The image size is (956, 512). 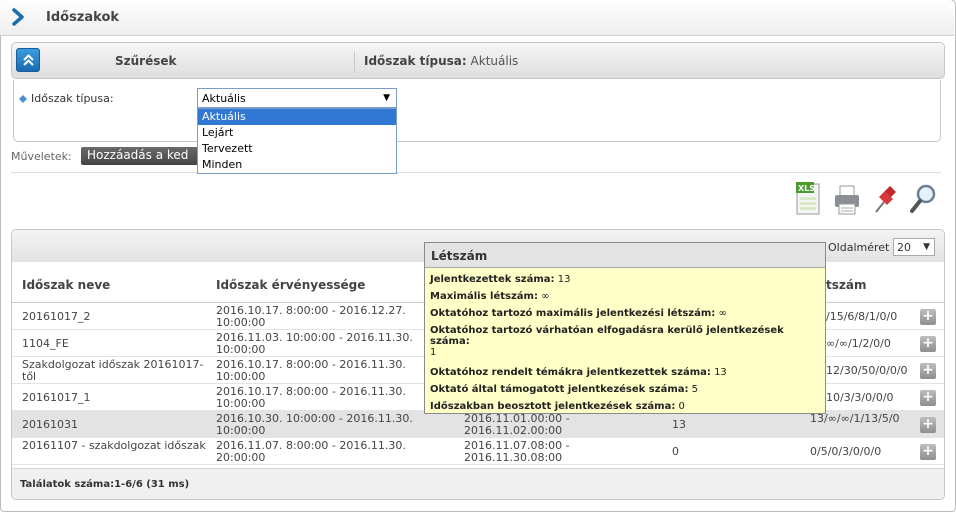 What do you see at coordinates (477, 111) in the screenshot?
I see `filter-panel` at bounding box center [477, 111].